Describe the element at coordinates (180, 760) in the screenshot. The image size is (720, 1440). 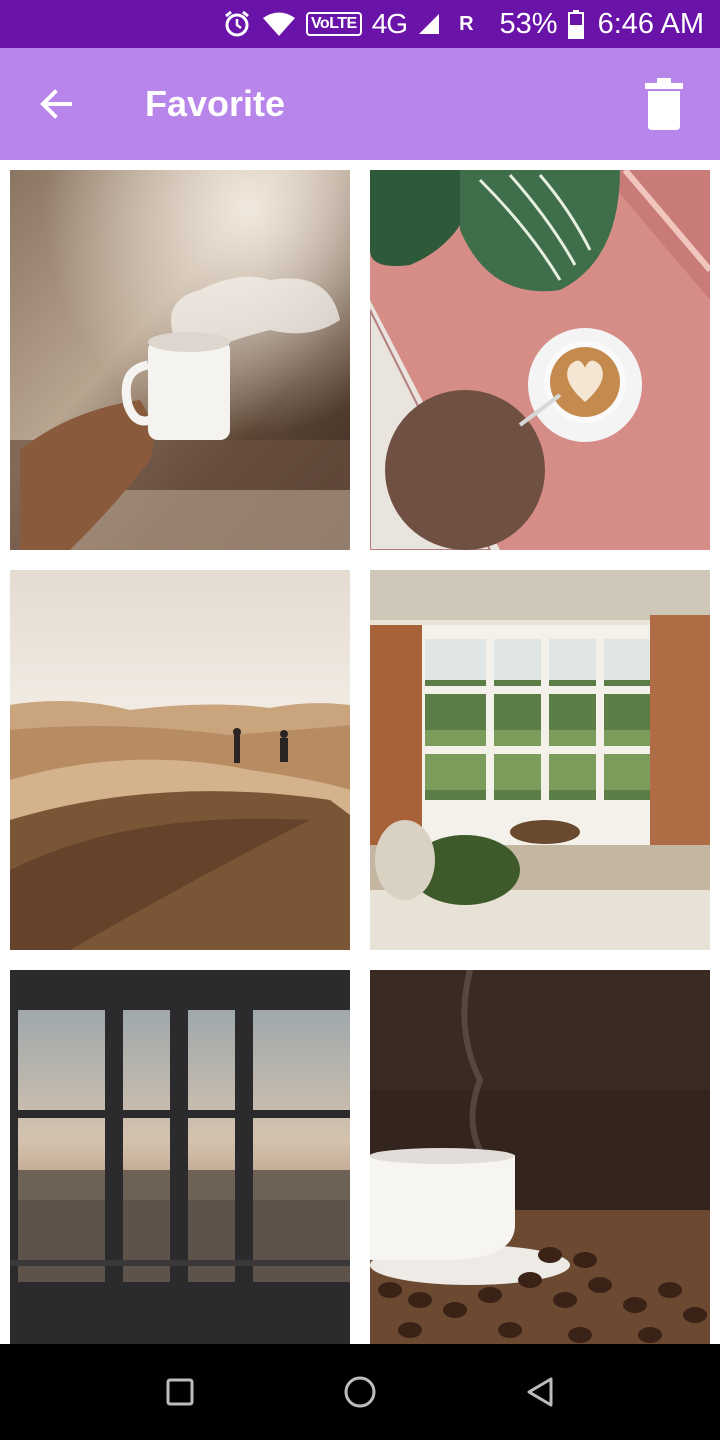
I see `favorite-photo-desert-dunes` at that location.